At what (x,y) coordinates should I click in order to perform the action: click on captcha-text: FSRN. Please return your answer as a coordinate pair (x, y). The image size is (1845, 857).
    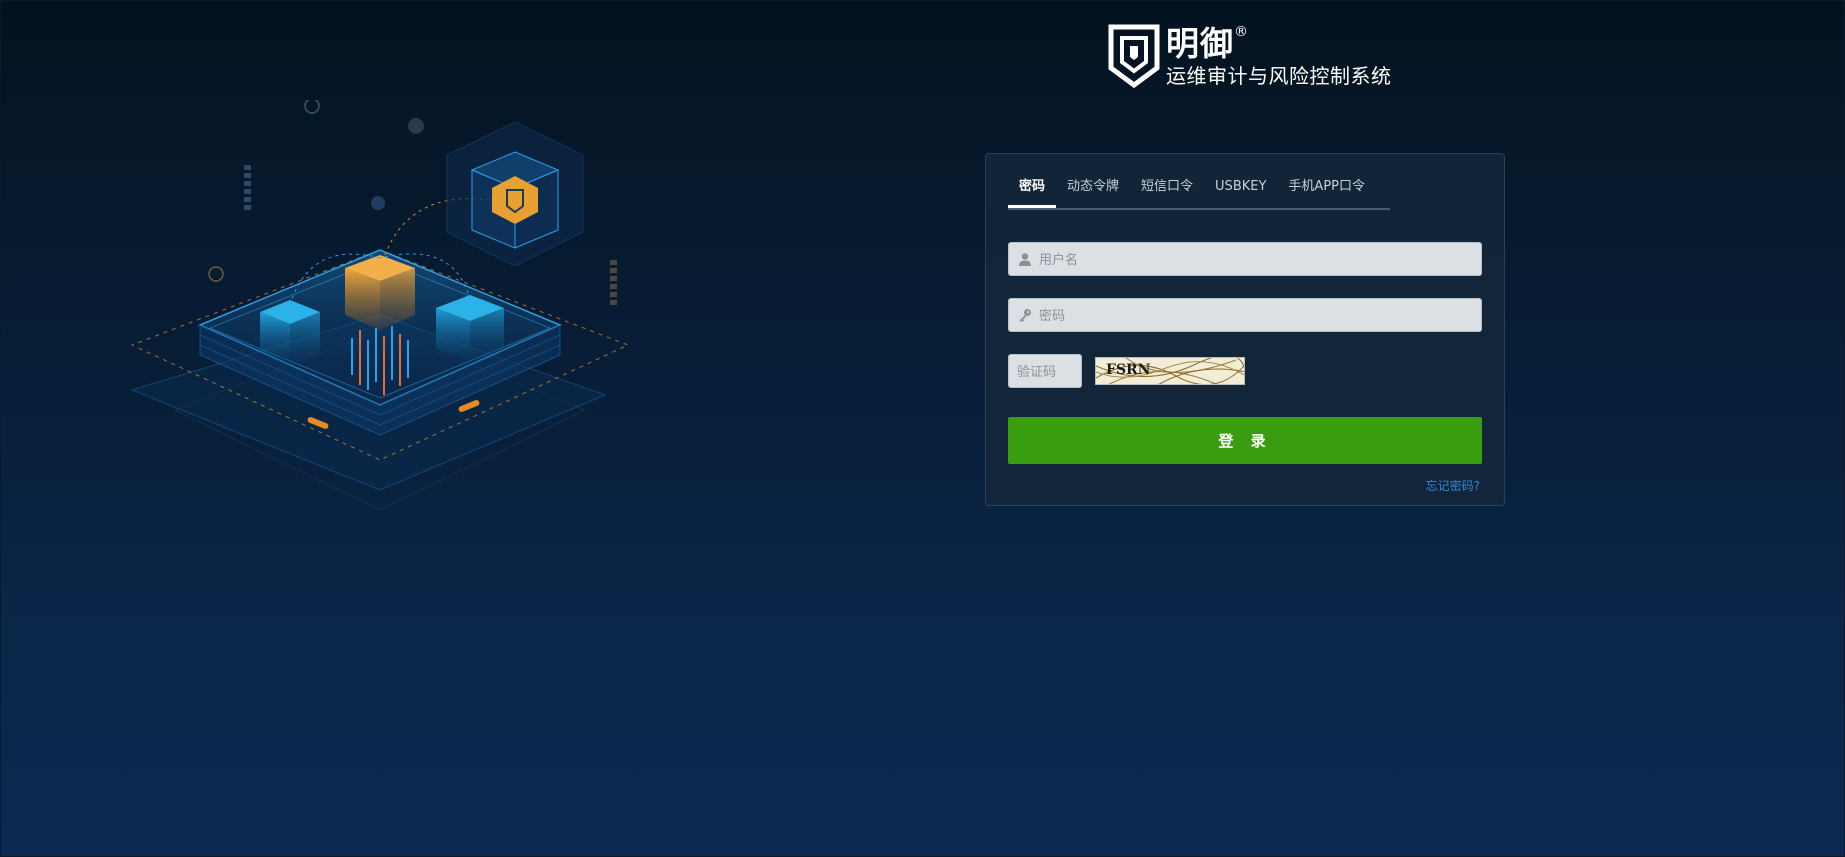
    Looking at the image, I should click on (1128, 370).